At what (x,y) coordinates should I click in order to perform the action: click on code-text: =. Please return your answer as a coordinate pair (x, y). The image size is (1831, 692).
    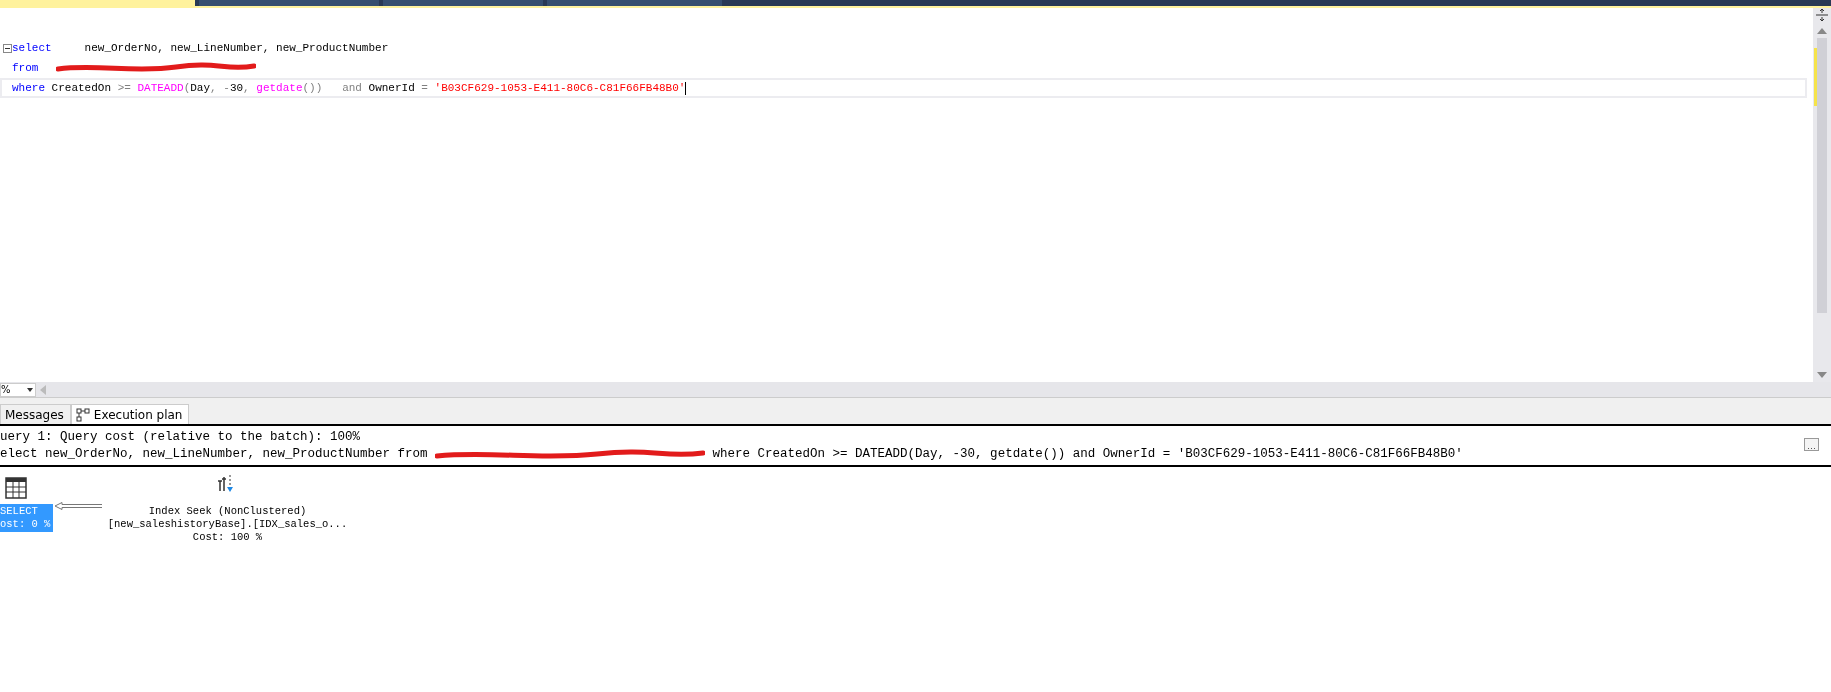
    Looking at the image, I should click on (424, 88).